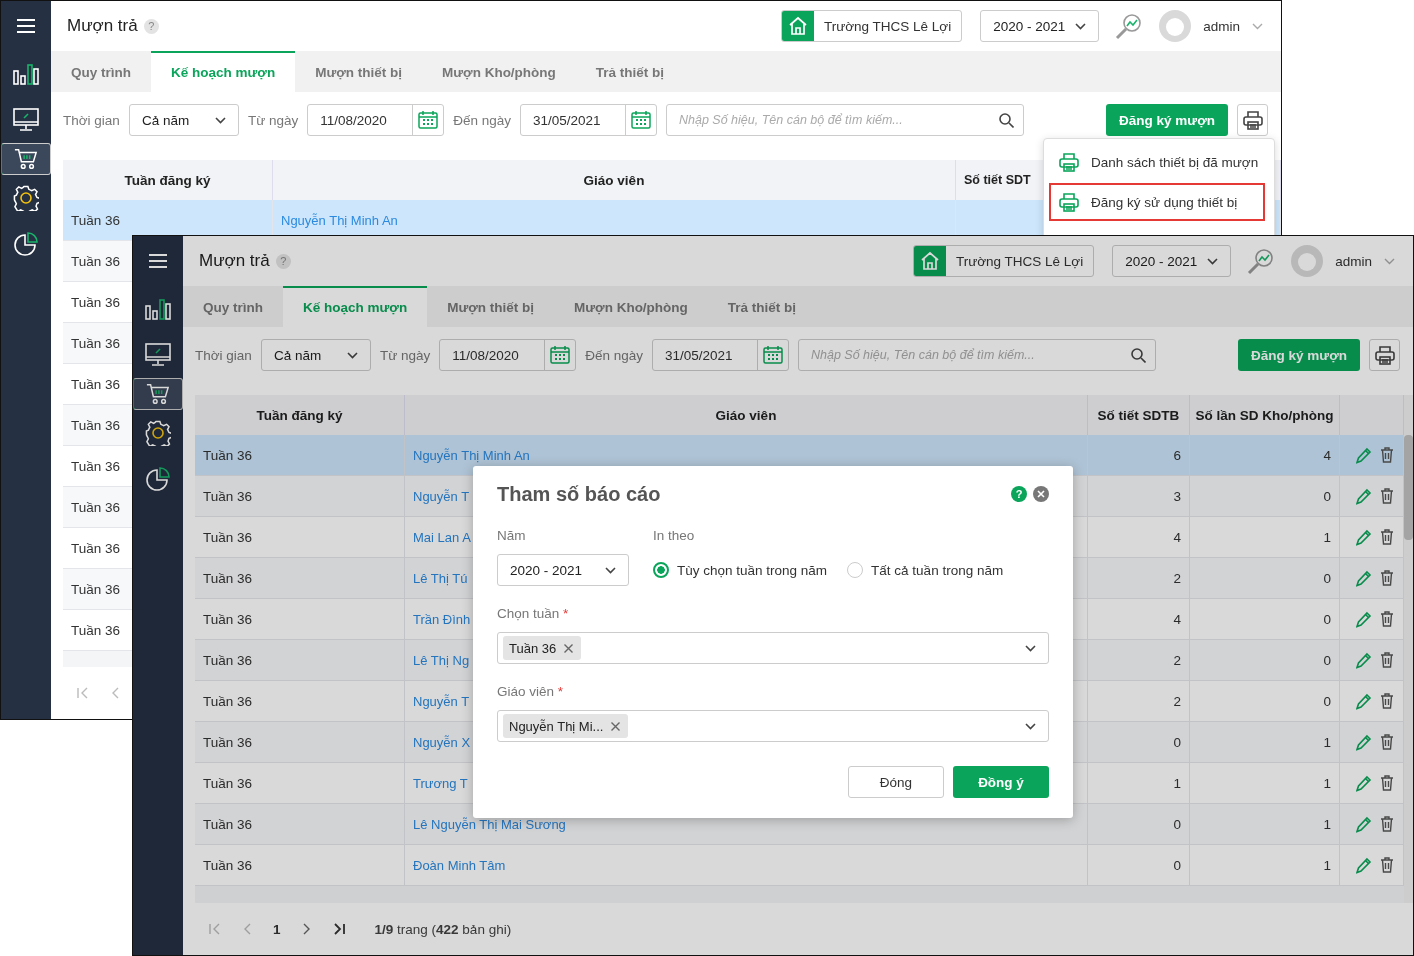 The width and height of the screenshot is (1414, 956). I want to click on selected-tag: Tuần 36, so click(542, 648).